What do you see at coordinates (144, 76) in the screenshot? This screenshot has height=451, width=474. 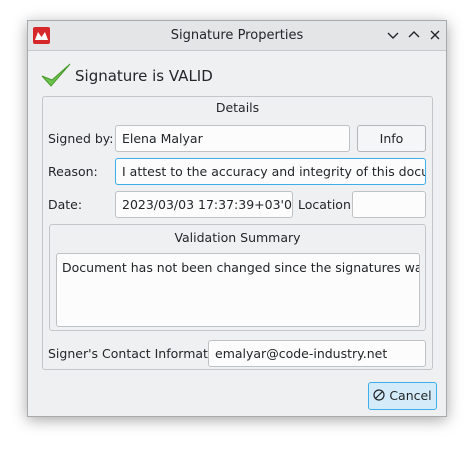 I see `status-text: Signature is VALID` at bounding box center [144, 76].